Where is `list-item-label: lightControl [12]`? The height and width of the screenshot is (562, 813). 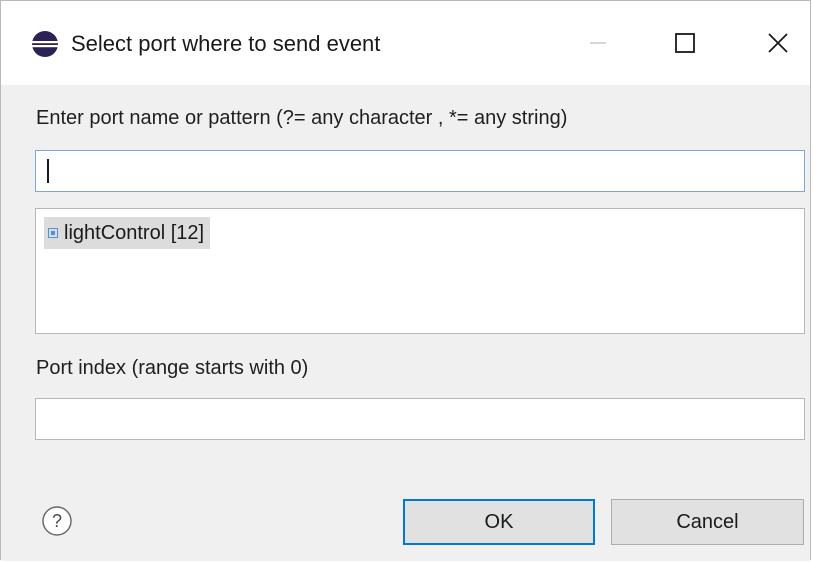
list-item-label: lightControl [12] is located at coordinates (134, 232).